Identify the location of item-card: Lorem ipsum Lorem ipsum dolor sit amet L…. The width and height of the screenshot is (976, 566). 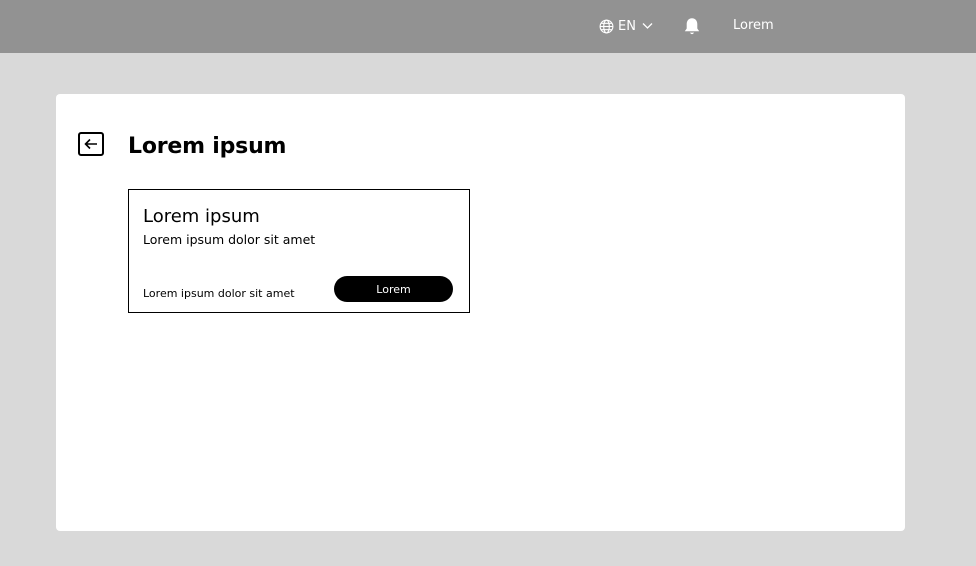
(299, 251).